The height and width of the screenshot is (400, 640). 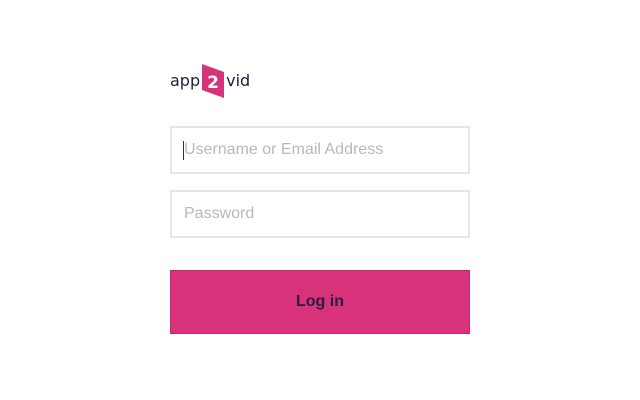 What do you see at coordinates (183, 150) in the screenshot?
I see `text-cursor` at bounding box center [183, 150].